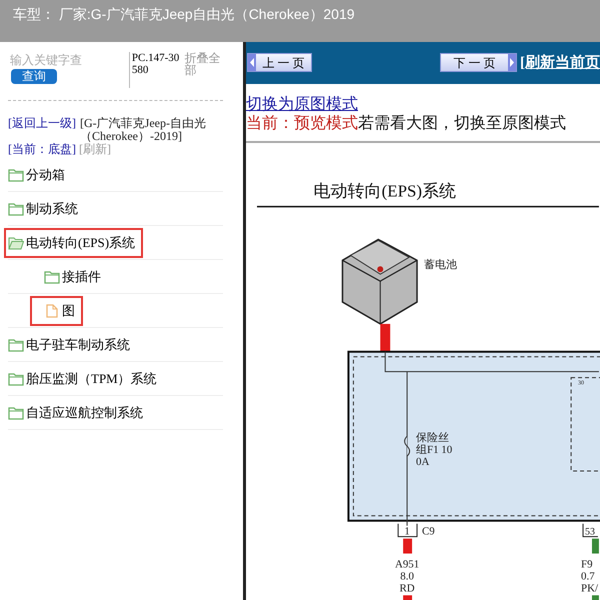  What do you see at coordinates (52, 311) in the screenshot?
I see `document-icon` at bounding box center [52, 311].